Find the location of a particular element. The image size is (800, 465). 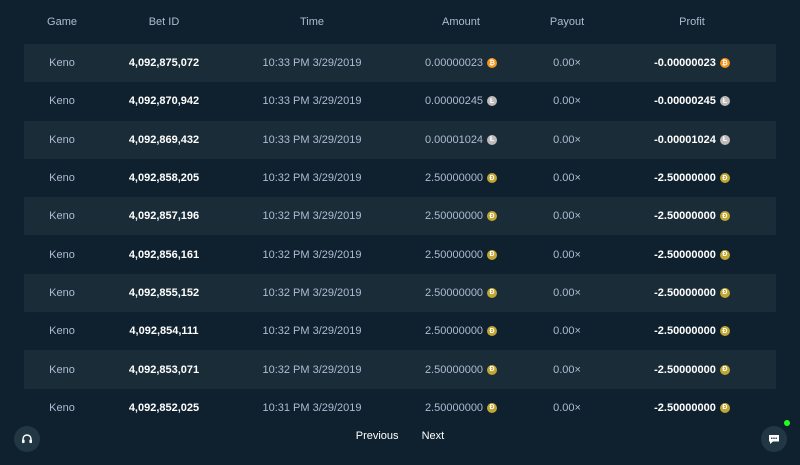

next-page-button: Next is located at coordinates (433, 436).